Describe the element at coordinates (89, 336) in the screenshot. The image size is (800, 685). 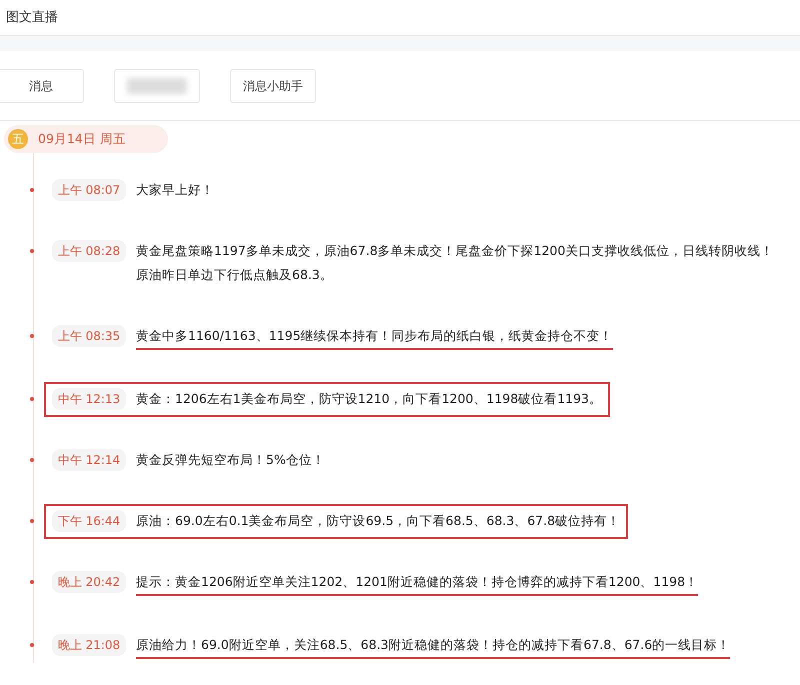
I see `time-tag: 上午 08:35` at that location.